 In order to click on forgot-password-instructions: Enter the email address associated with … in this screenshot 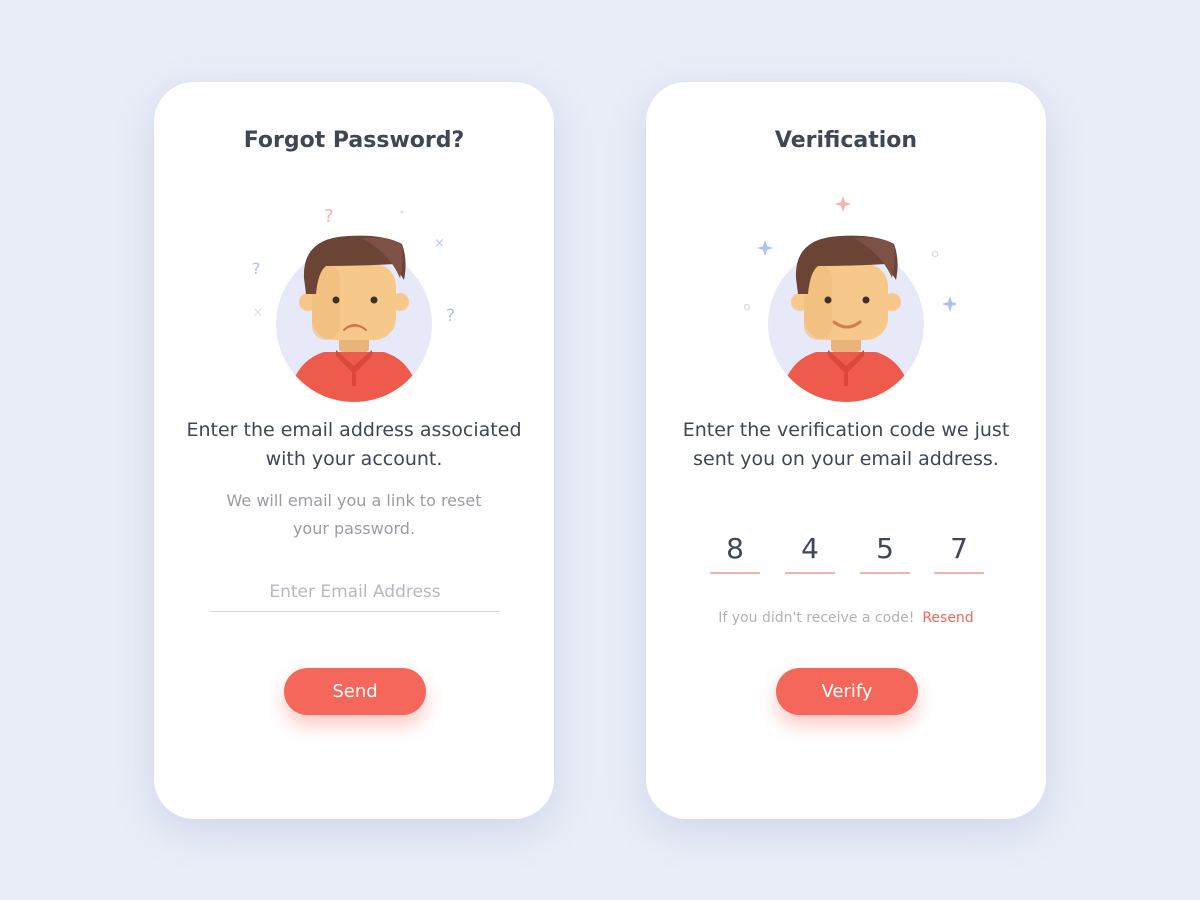, I will do `click(354, 444)`.